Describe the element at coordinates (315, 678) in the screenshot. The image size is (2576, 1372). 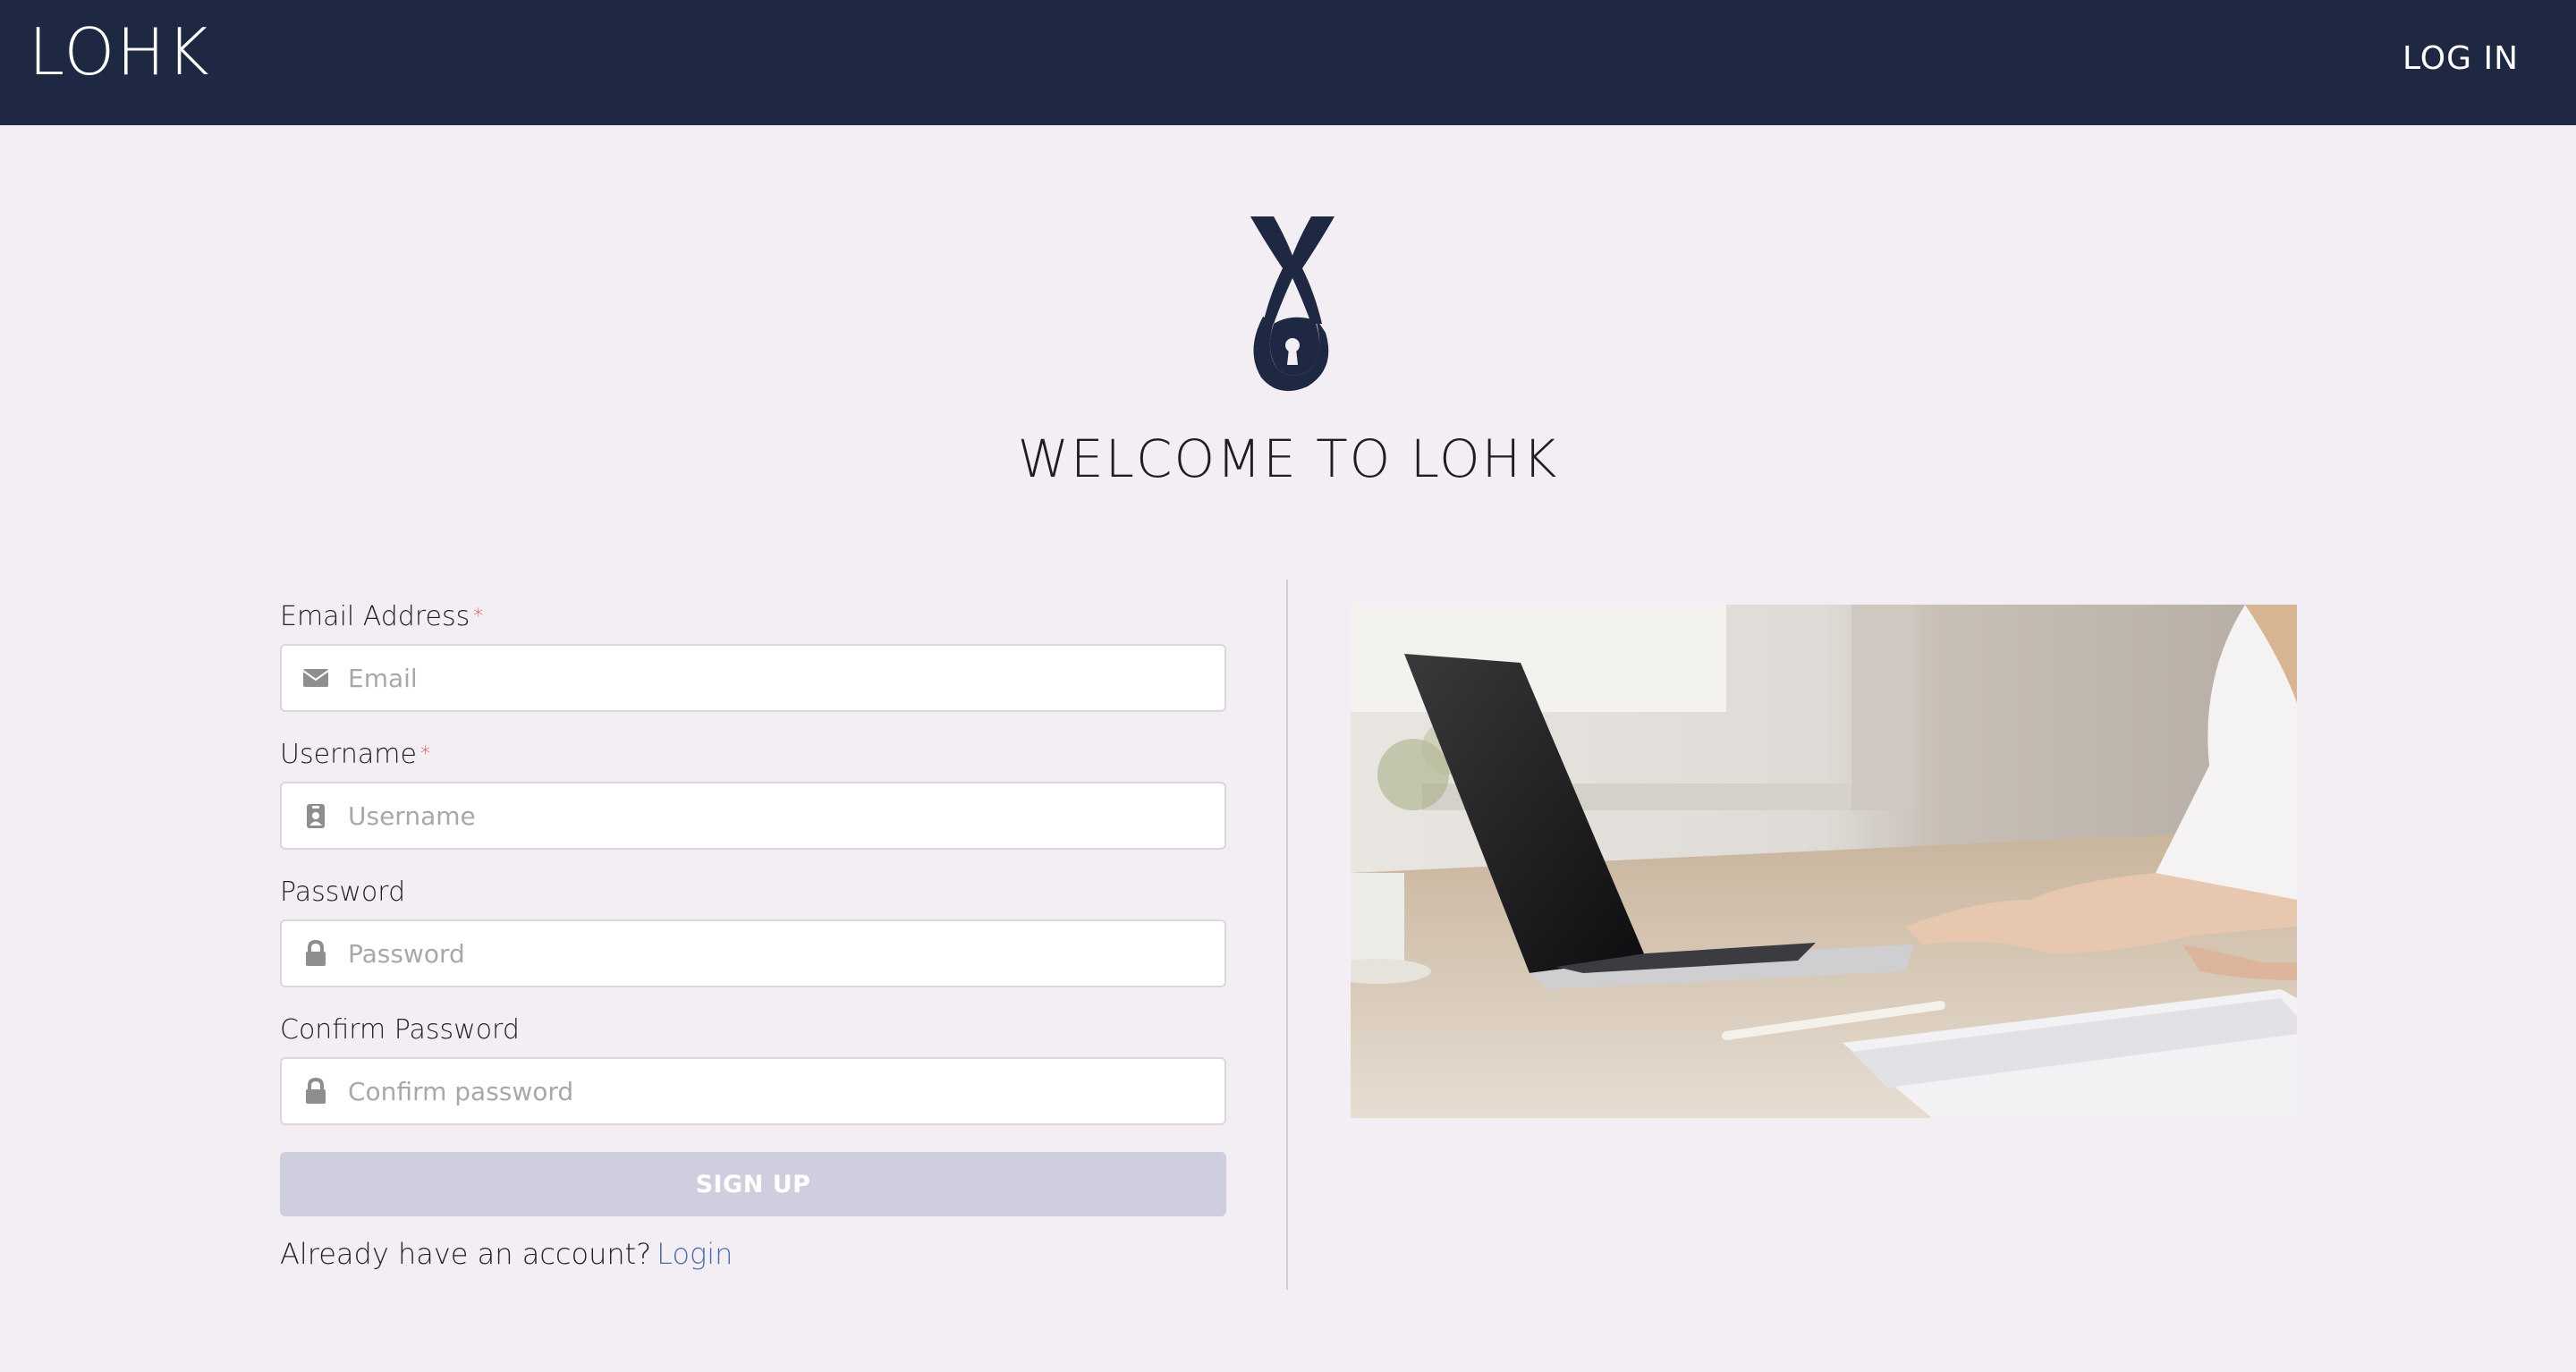
I see `envelope-icon` at that location.